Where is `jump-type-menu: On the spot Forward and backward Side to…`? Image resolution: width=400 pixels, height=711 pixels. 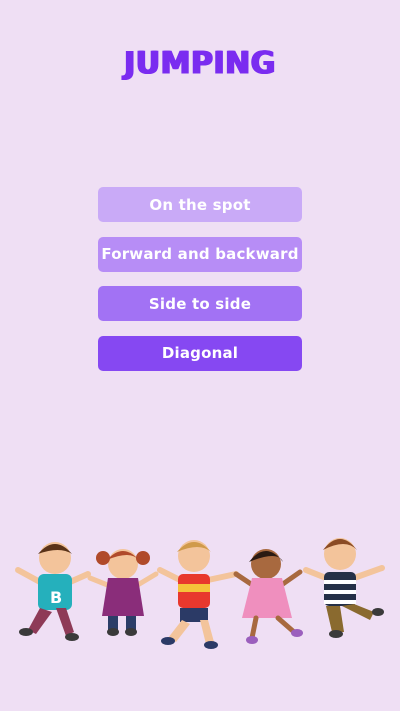
jump-type-menu: On the spot Forward and backward Side to… is located at coordinates (200, 286).